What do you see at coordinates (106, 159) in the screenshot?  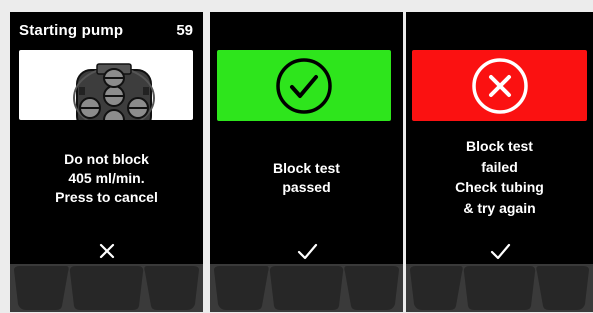 I see `message-line: Do not block` at bounding box center [106, 159].